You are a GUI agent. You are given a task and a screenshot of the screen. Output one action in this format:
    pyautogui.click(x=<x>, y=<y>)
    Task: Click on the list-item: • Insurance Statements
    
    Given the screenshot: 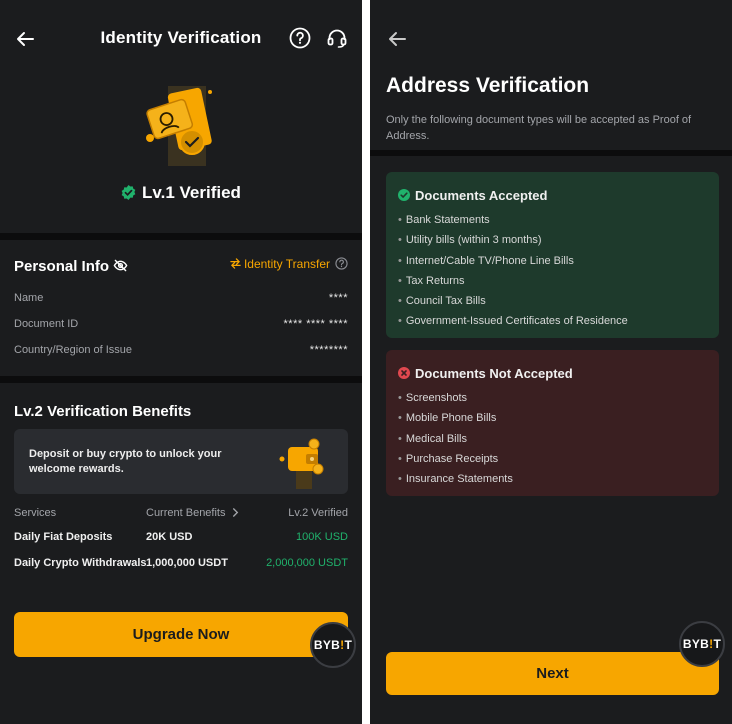 What is the action you would take?
    pyautogui.click(x=455, y=479)
    